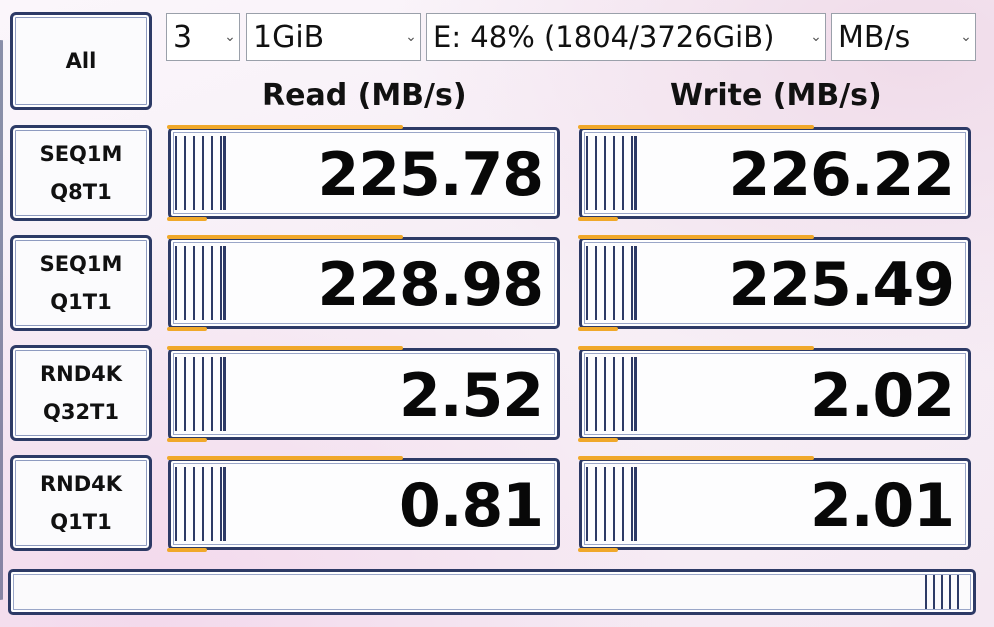  I want to click on test-label-line2: Q32T1, so click(80, 412).